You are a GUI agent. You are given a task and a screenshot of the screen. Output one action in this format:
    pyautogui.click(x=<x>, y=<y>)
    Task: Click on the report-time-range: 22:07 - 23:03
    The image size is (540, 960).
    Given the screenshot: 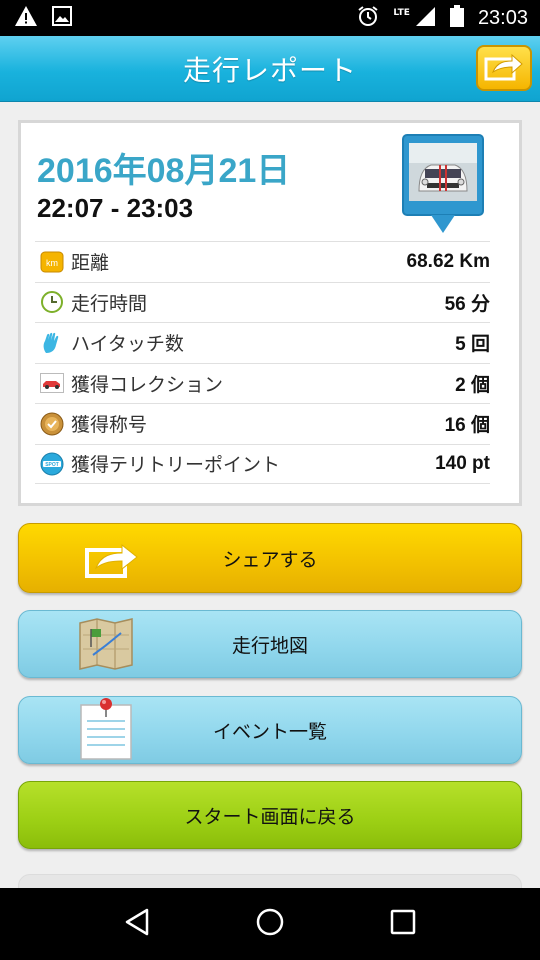 What is the action you would take?
    pyautogui.click(x=115, y=208)
    